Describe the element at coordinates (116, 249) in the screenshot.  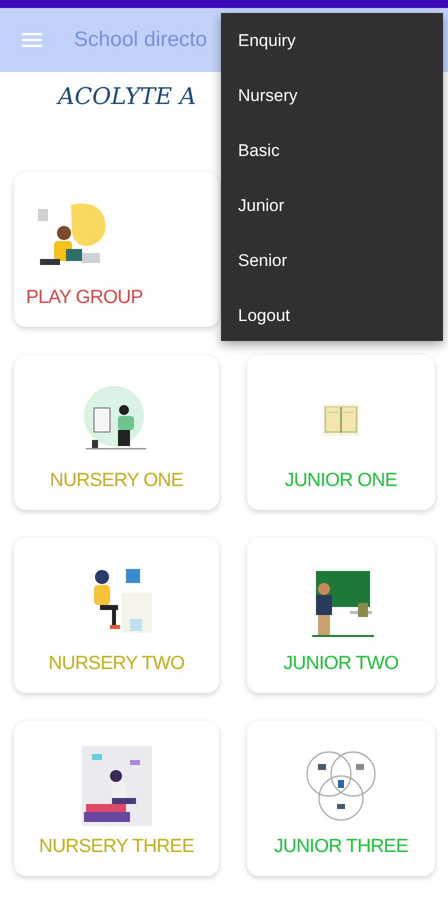
I see `class-card: PLAY GROUP` at that location.